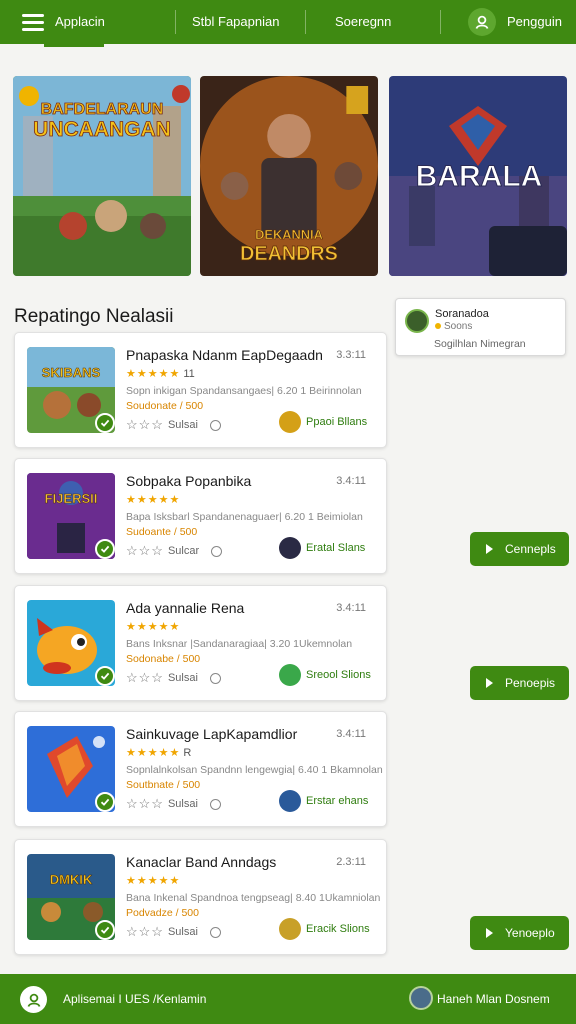 The height and width of the screenshot is (1024, 576). Describe the element at coordinates (71, 879) in the screenshot. I see `svg-text: DMKIK` at that location.